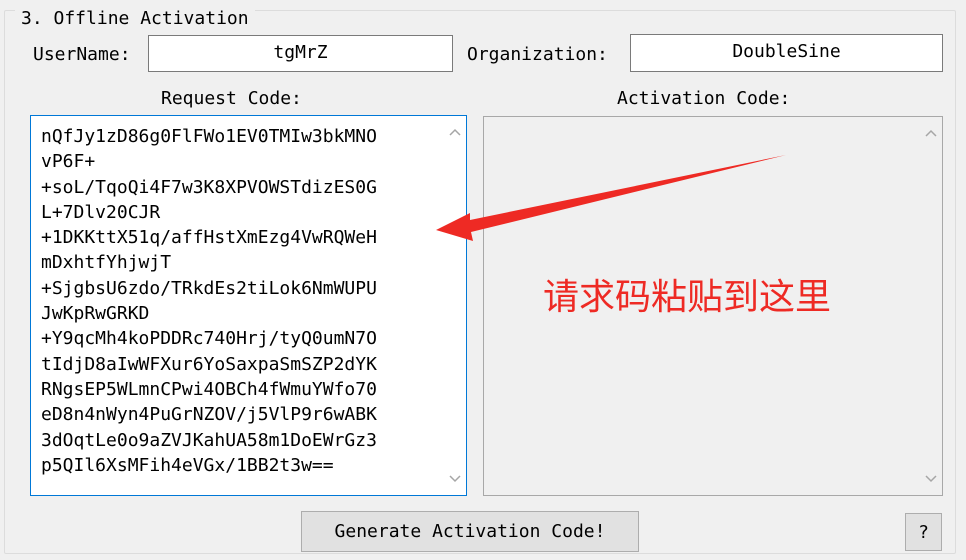  Describe the element at coordinates (101, 212) in the screenshot. I see `request-code-line: L+7Dlv20CJR` at that location.